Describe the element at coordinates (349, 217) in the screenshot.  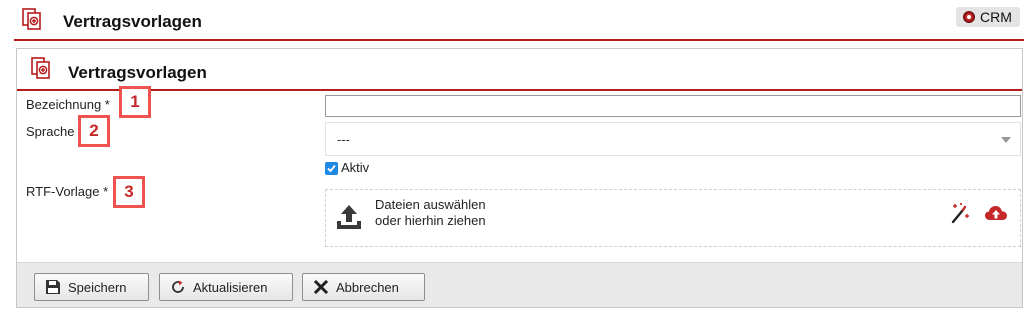
I see `upload-icon` at that location.